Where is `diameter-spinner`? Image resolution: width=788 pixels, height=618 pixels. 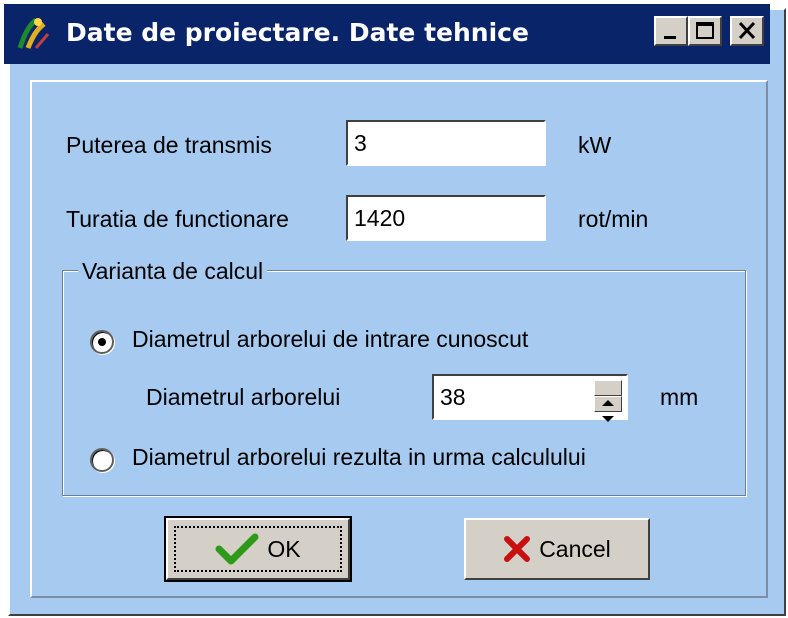
diameter-spinner is located at coordinates (608, 401).